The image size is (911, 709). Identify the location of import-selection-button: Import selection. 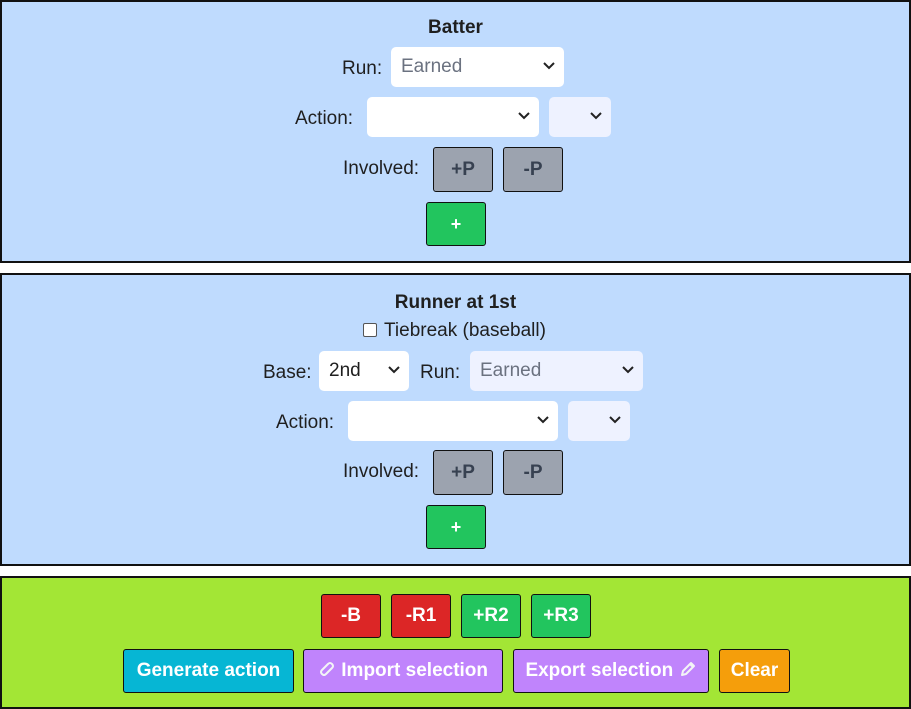
(403, 671).